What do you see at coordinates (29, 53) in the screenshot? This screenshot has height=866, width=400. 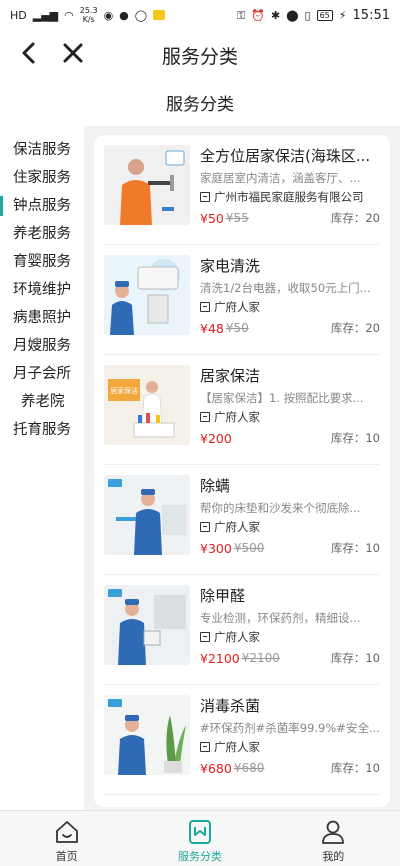 I see `back-button` at bounding box center [29, 53].